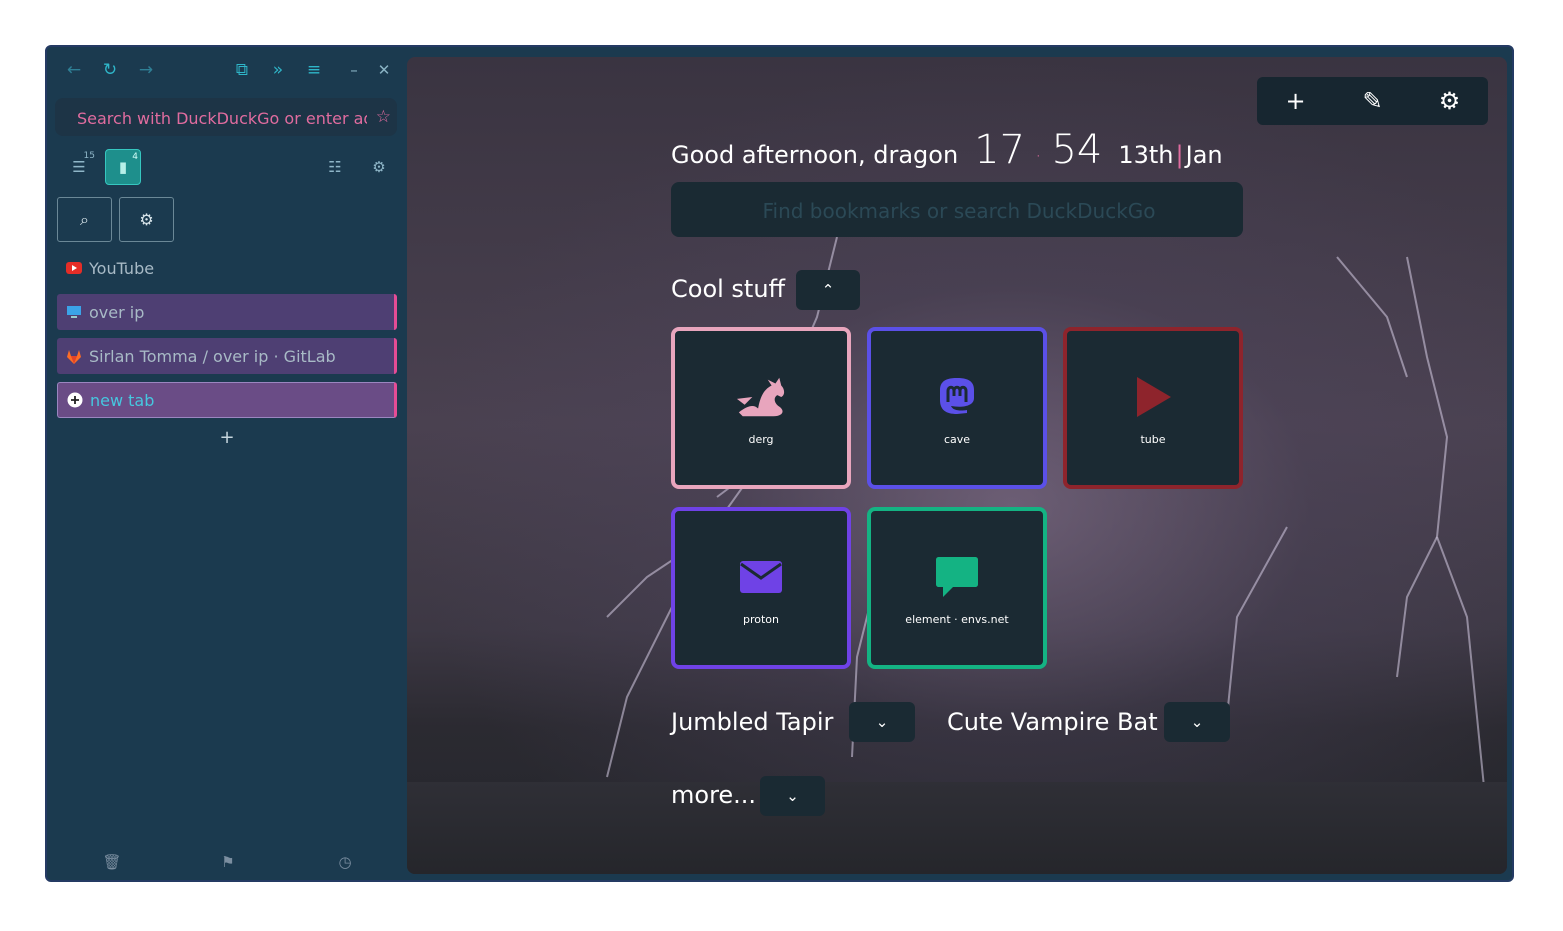  What do you see at coordinates (957, 619) in the screenshot?
I see `bookmark-label: element · envs.net` at bounding box center [957, 619].